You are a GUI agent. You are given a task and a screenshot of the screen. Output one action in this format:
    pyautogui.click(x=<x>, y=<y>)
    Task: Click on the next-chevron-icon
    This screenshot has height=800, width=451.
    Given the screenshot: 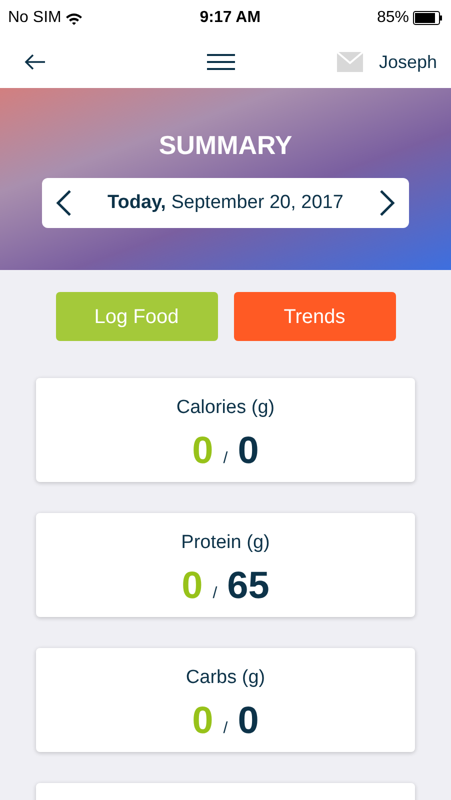 What is the action you would take?
    pyautogui.click(x=386, y=203)
    